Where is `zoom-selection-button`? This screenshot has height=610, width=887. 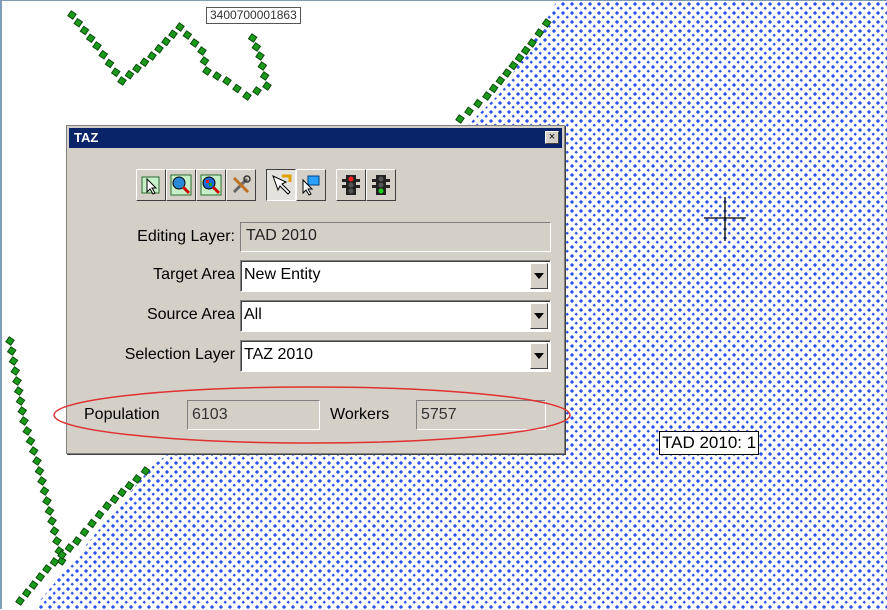 zoom-selection-button is located at coordinates (181, 185).